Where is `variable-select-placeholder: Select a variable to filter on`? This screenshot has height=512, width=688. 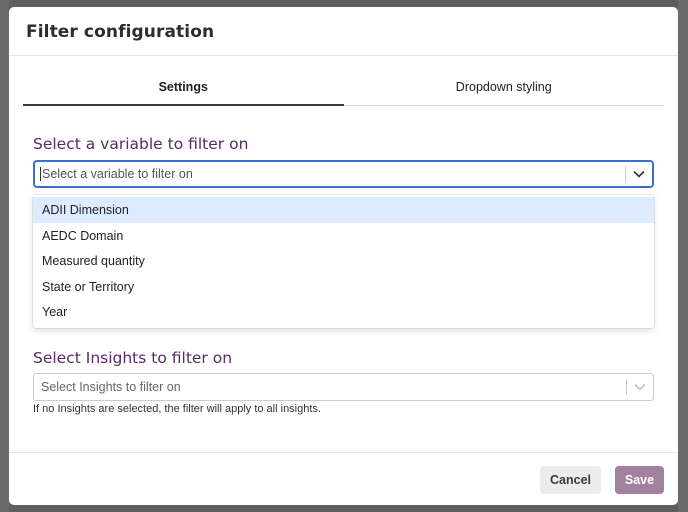 variable-select-placeholder: Select a variable to filter on is located at coordinates (330, 174).